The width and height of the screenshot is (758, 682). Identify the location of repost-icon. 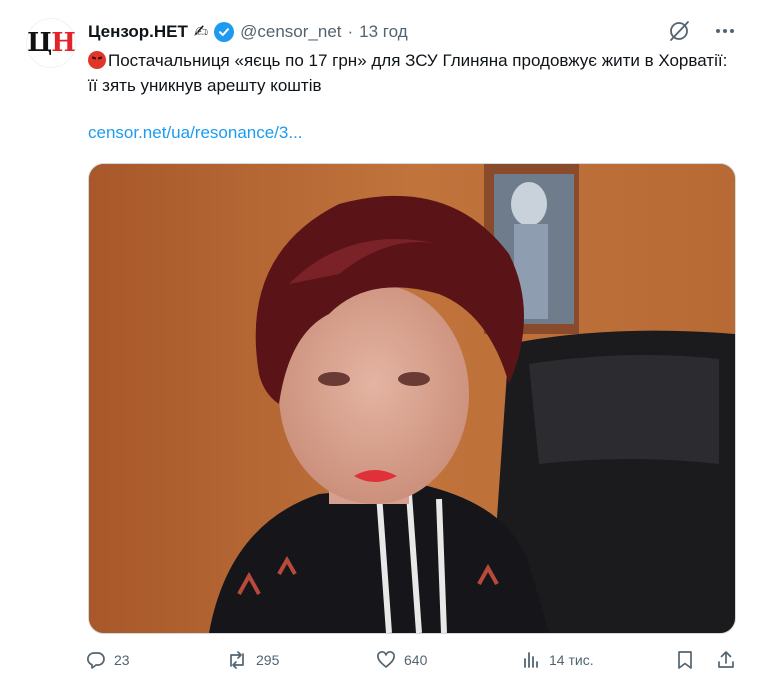
(237, 660).